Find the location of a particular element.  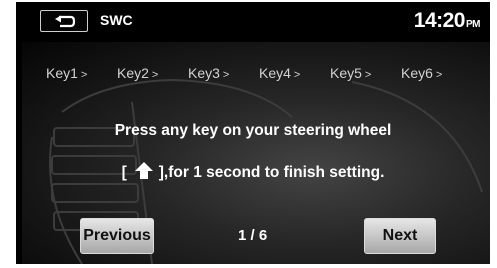

clock: 14:20PM is located at coordinates (447, 21).